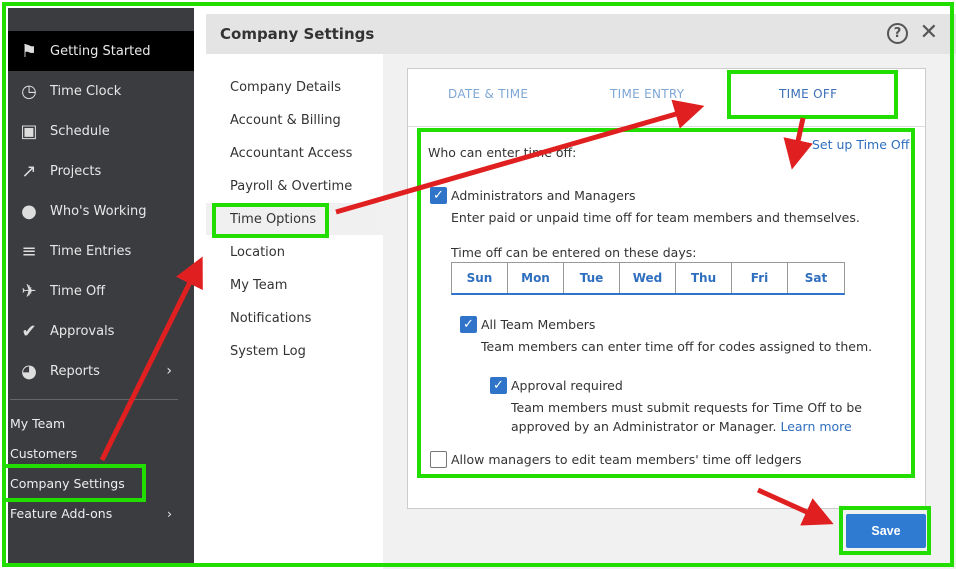 The image size is (956, 569). Describe the element at coordinates (502, 152) in the screenshot. I see `who-label: Who can enter time off:` at that location.